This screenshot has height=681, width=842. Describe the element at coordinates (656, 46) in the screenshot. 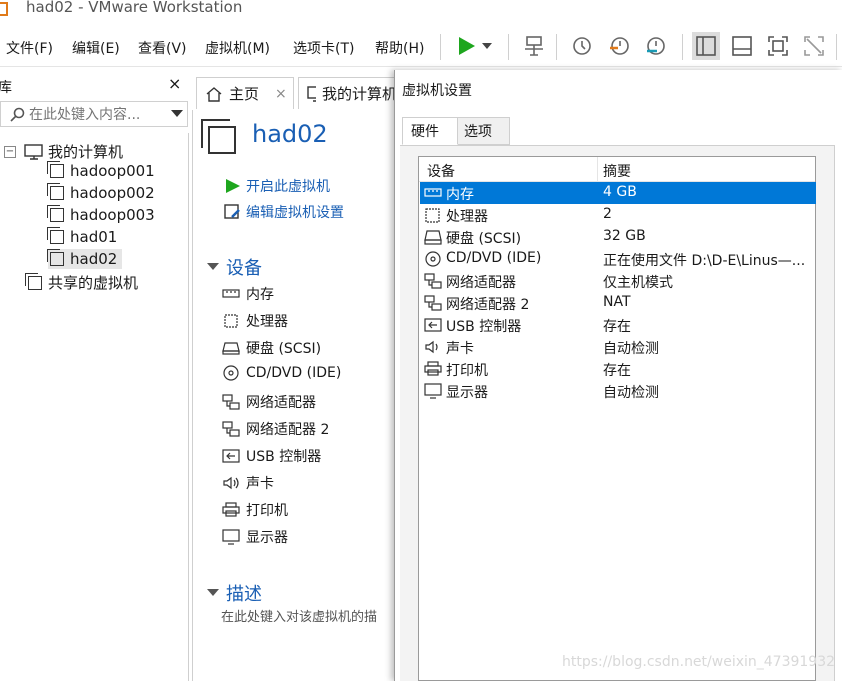

I see `snapshot-manager-icon` at that location.